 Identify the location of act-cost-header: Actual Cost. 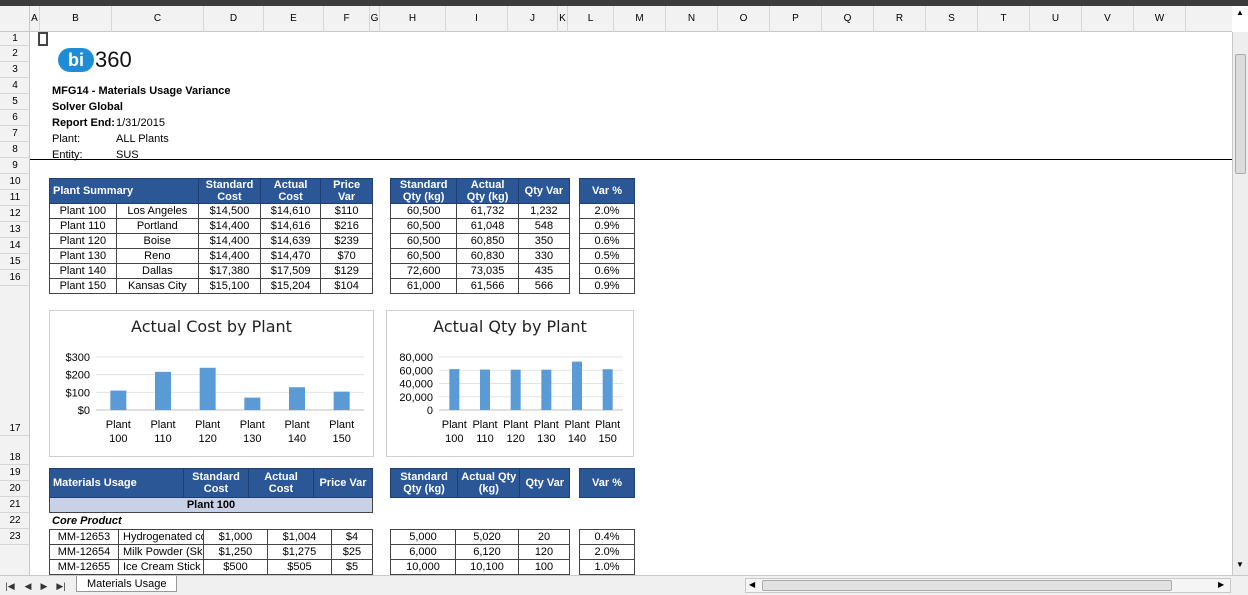
(290, 191).